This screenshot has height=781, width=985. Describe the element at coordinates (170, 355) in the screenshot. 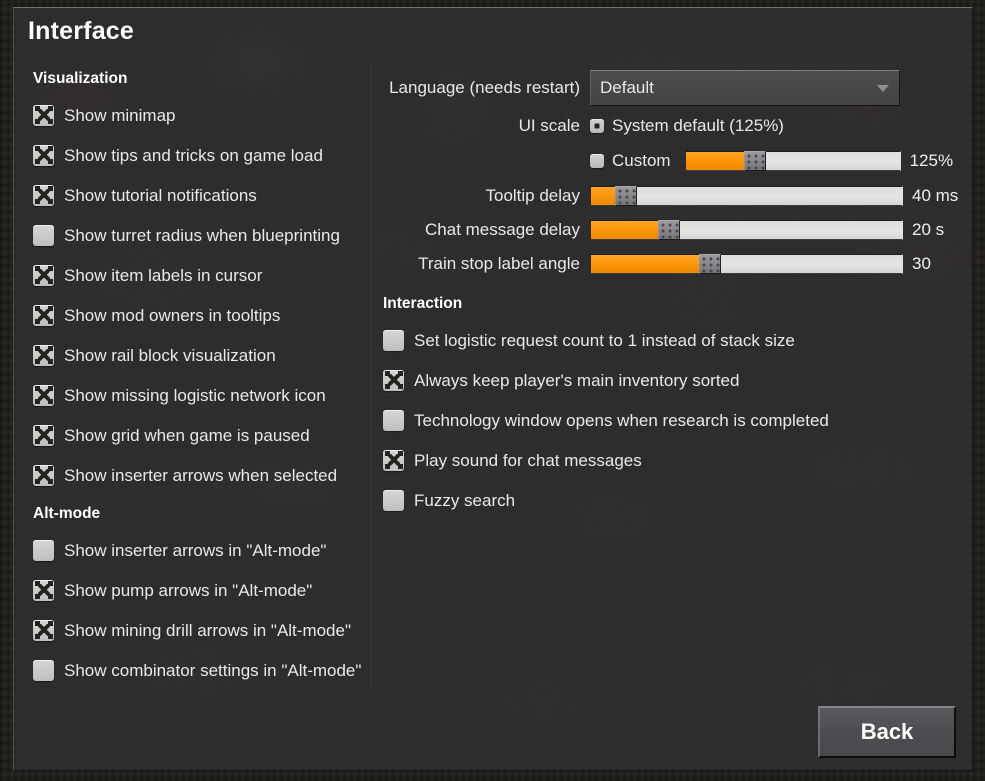

I see `setting-label: Show rail block visualization` at that location.